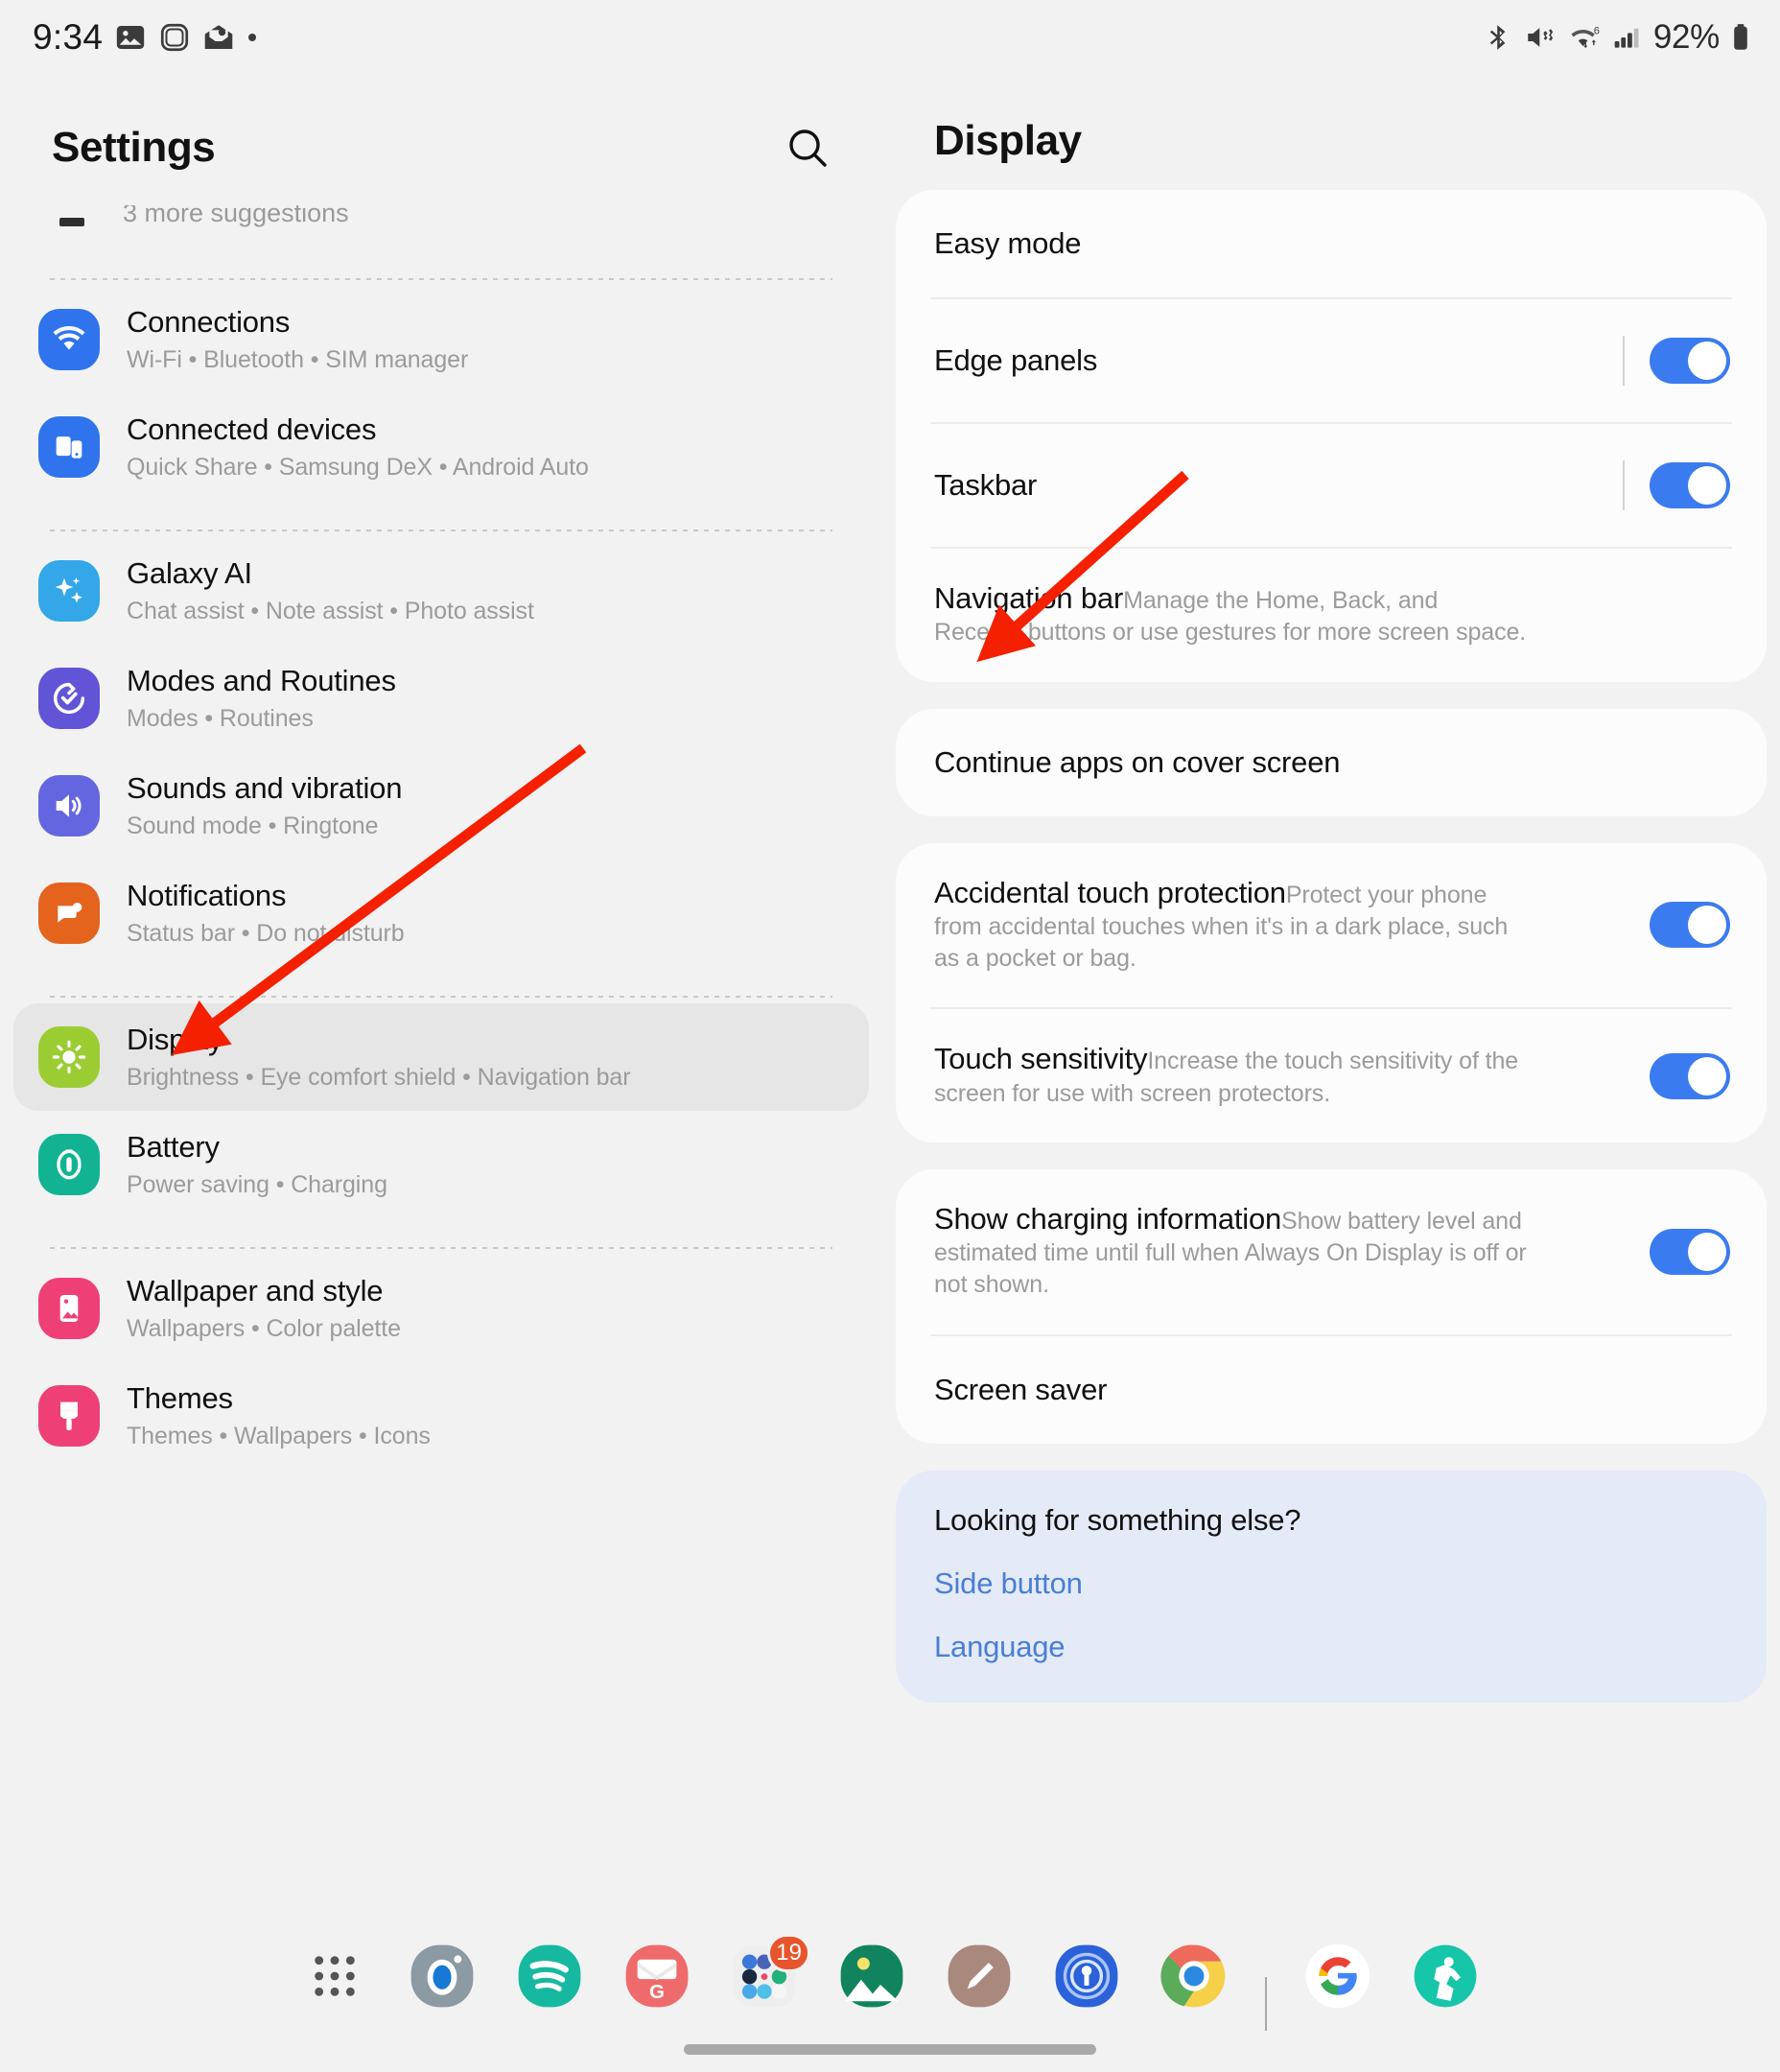 This screenshot has width=1780, height=2072. What do you see at coordinates (1331, 1390) in the screenshot?
I see `setting-row-screen-saver: Screen saver` at bounding box center [1331, 1390].